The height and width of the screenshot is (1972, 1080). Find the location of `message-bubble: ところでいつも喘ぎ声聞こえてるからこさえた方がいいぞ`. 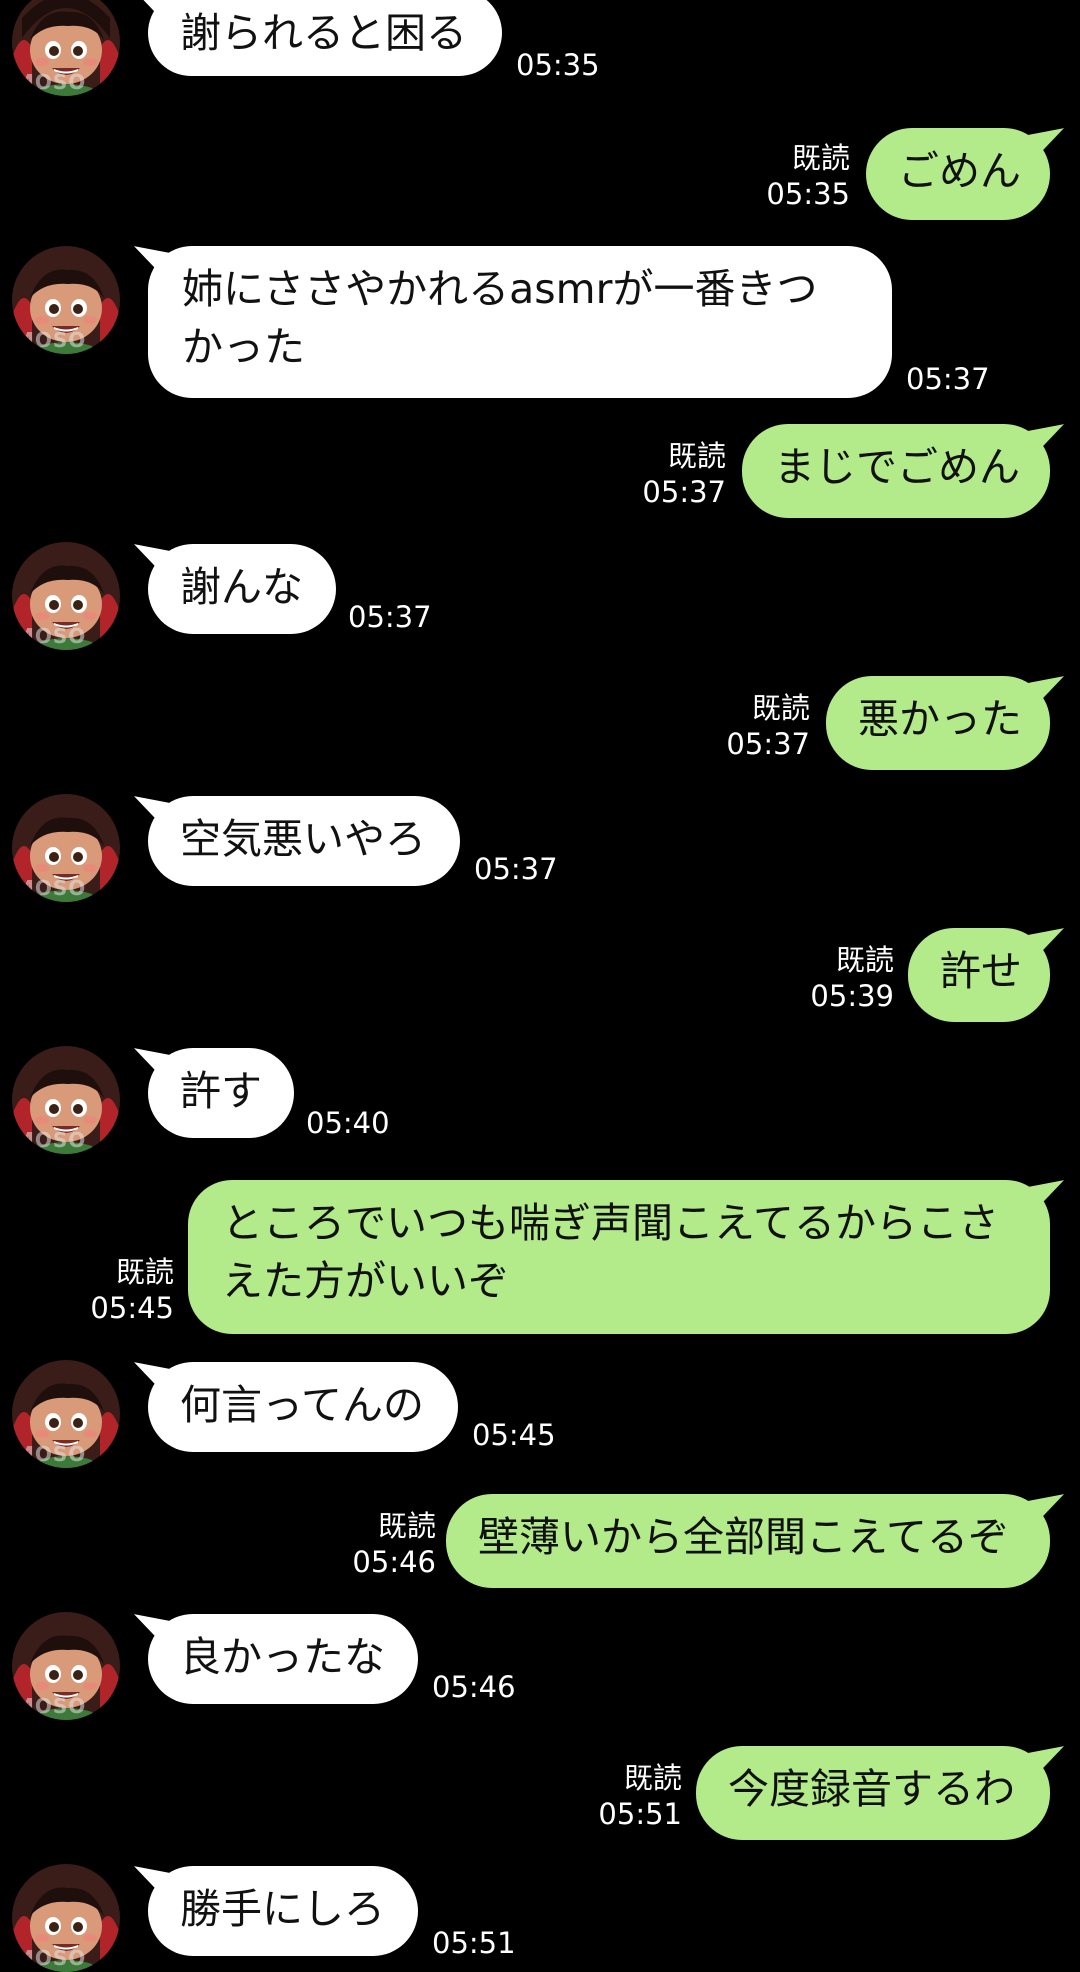

message-bubble: ところでいつも喘ぎ声聞こえてるからこさえた方がいいぞ is located at coordinates (619, 1257).